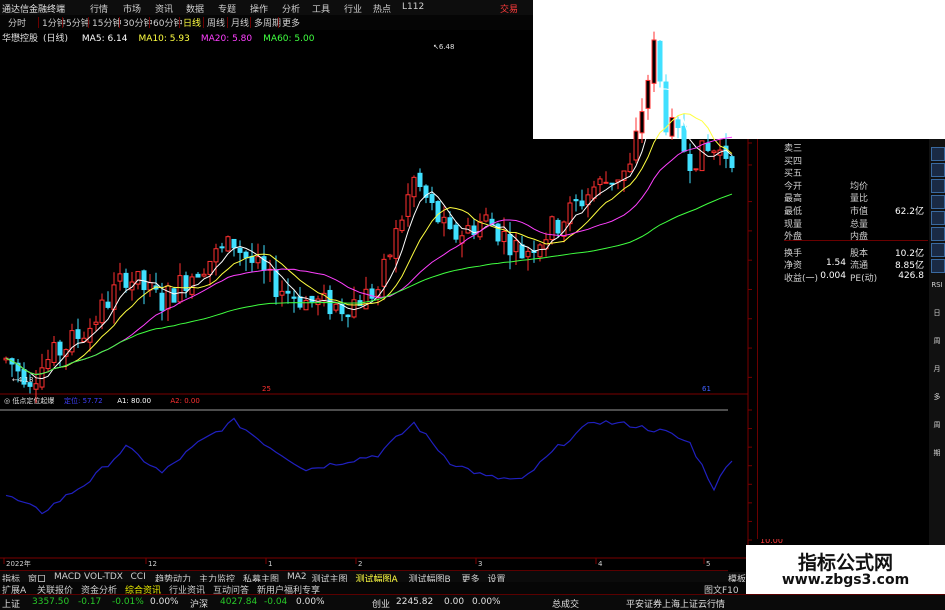 The width and height of the screenshot is (945, 610). I want to click on quote-value-2: 62.2亿, so click(909, 212).